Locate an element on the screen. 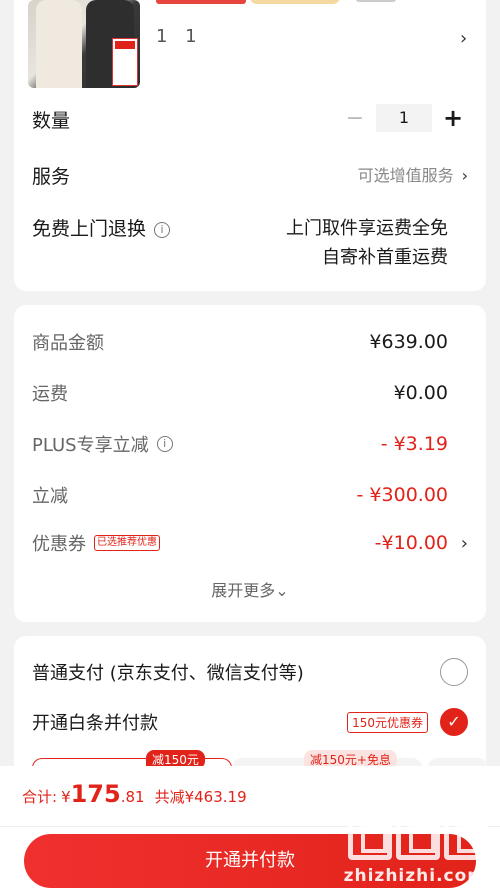 The width and height of the screenshot is (500, 894). watermark-site: zhizhizhi.com is located at coordinates (414, 876).